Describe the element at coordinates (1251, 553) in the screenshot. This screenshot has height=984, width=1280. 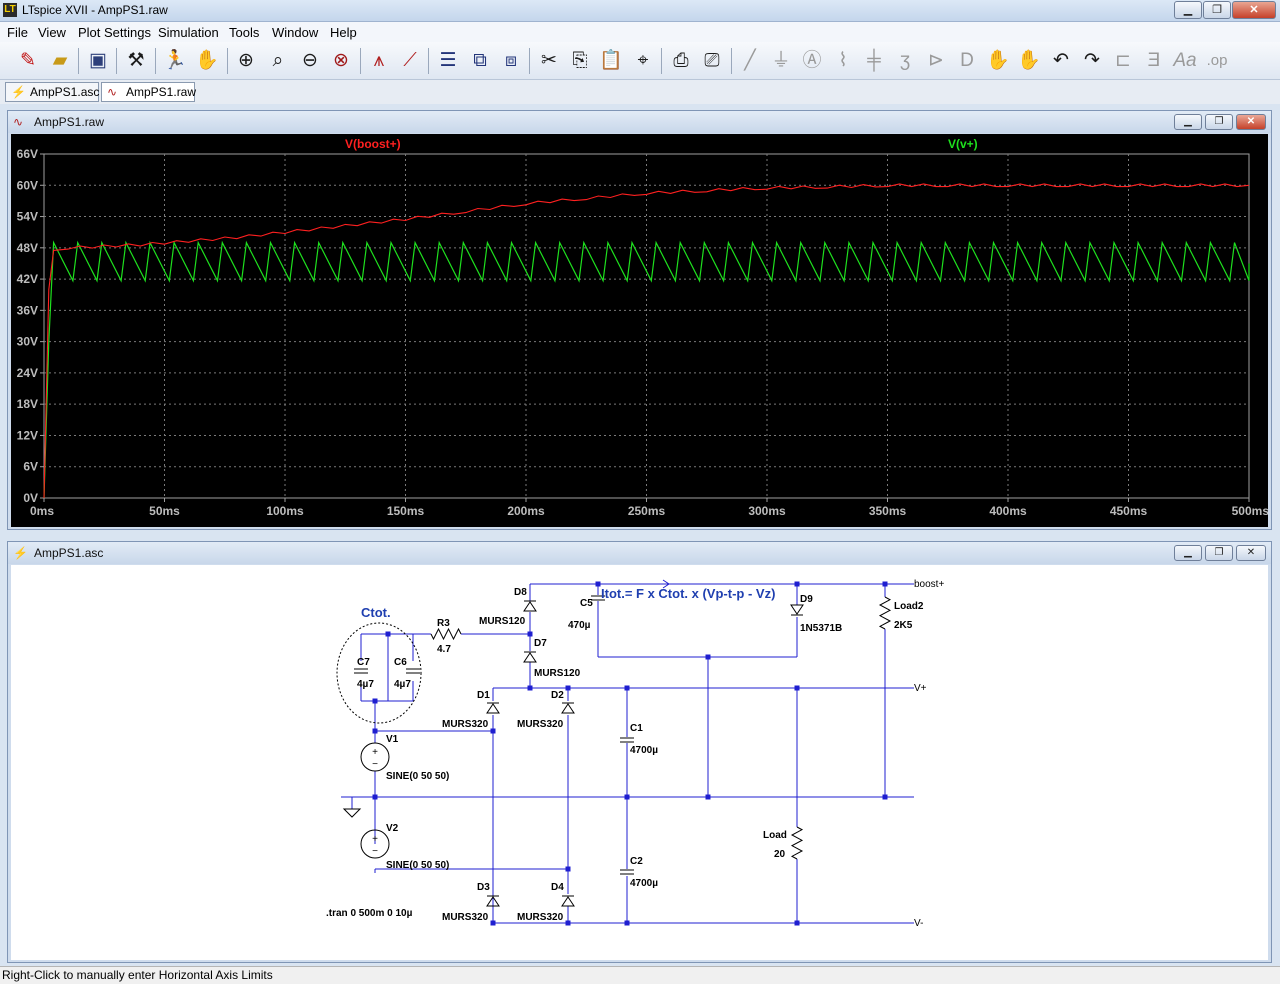
I see `schematic-close-button: ✕` at that location.